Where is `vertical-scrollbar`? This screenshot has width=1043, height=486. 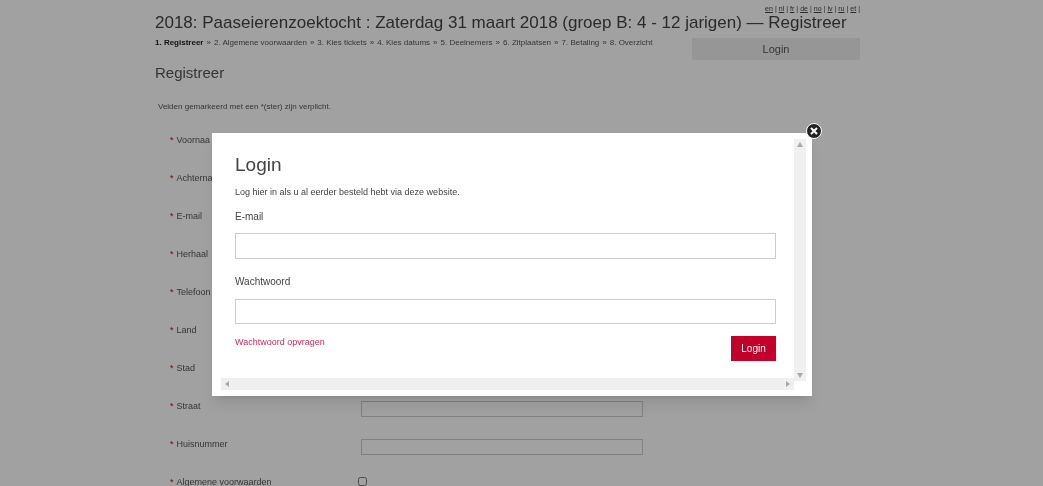
vertical-scrollbar is located at coordinates (800, 260).